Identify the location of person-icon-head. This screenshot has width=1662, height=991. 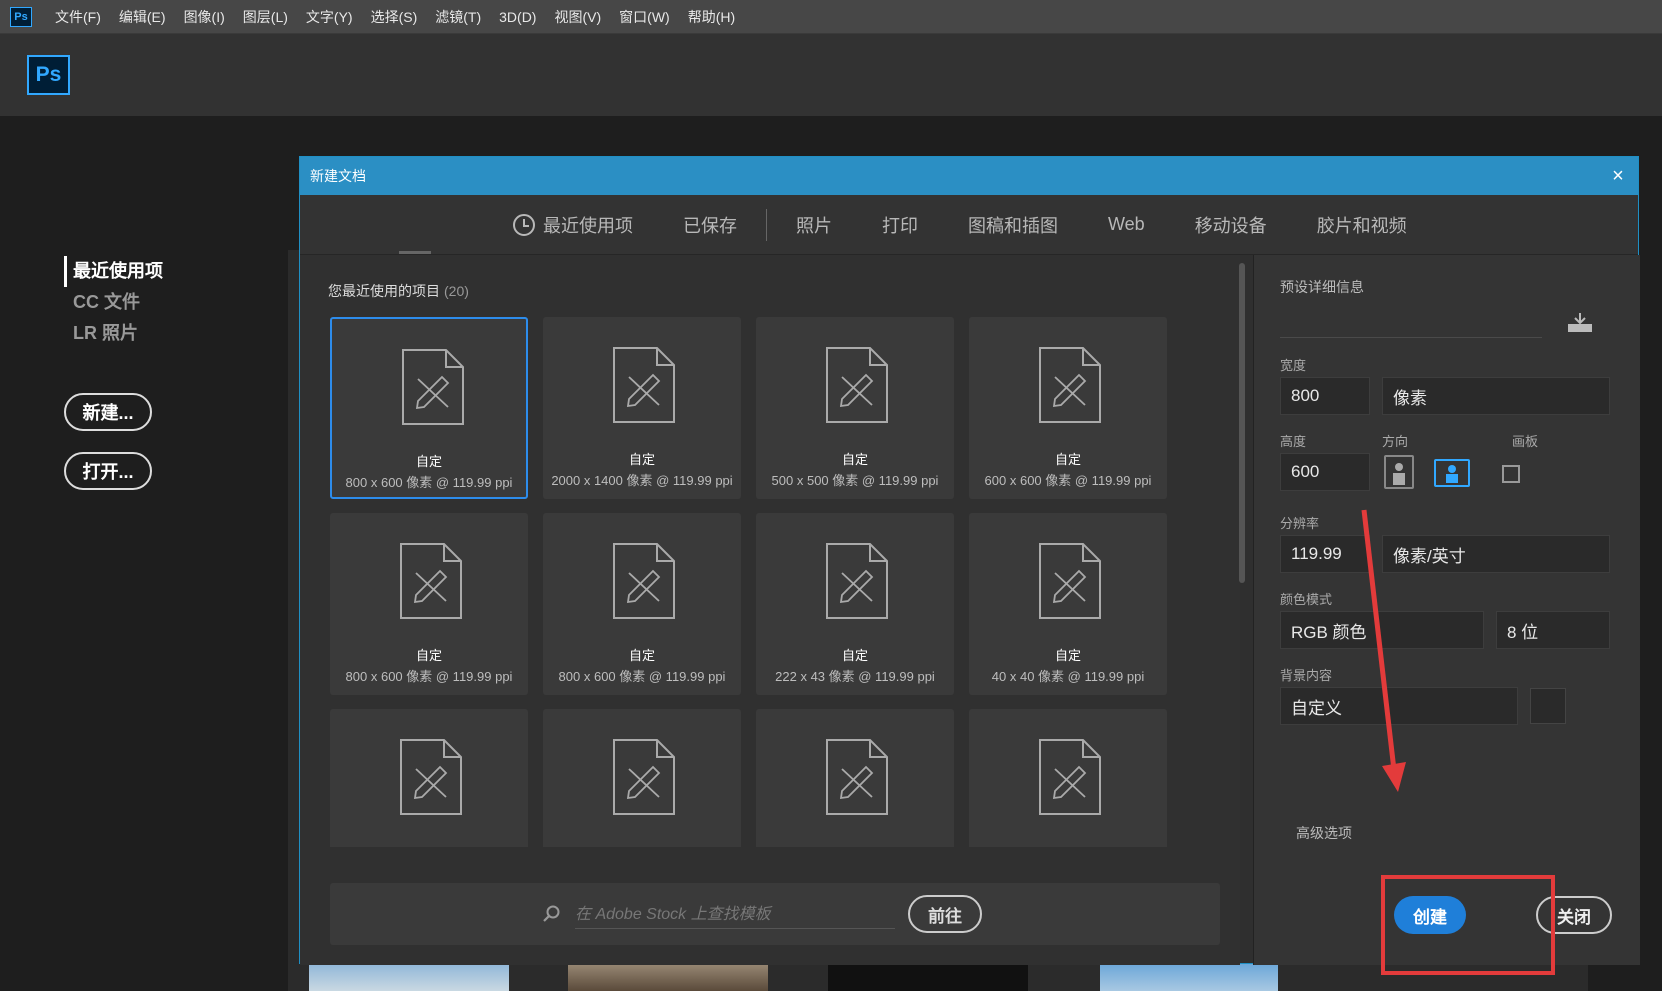
(1399, 467).